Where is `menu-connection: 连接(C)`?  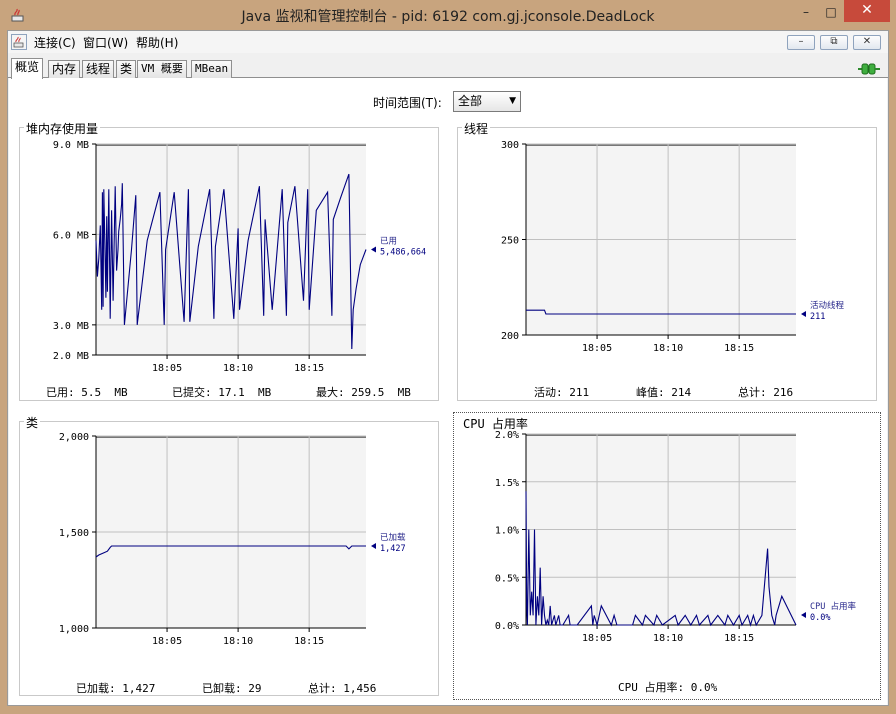
menu-connection: 连接(C) is located at coordinates (55, 42).